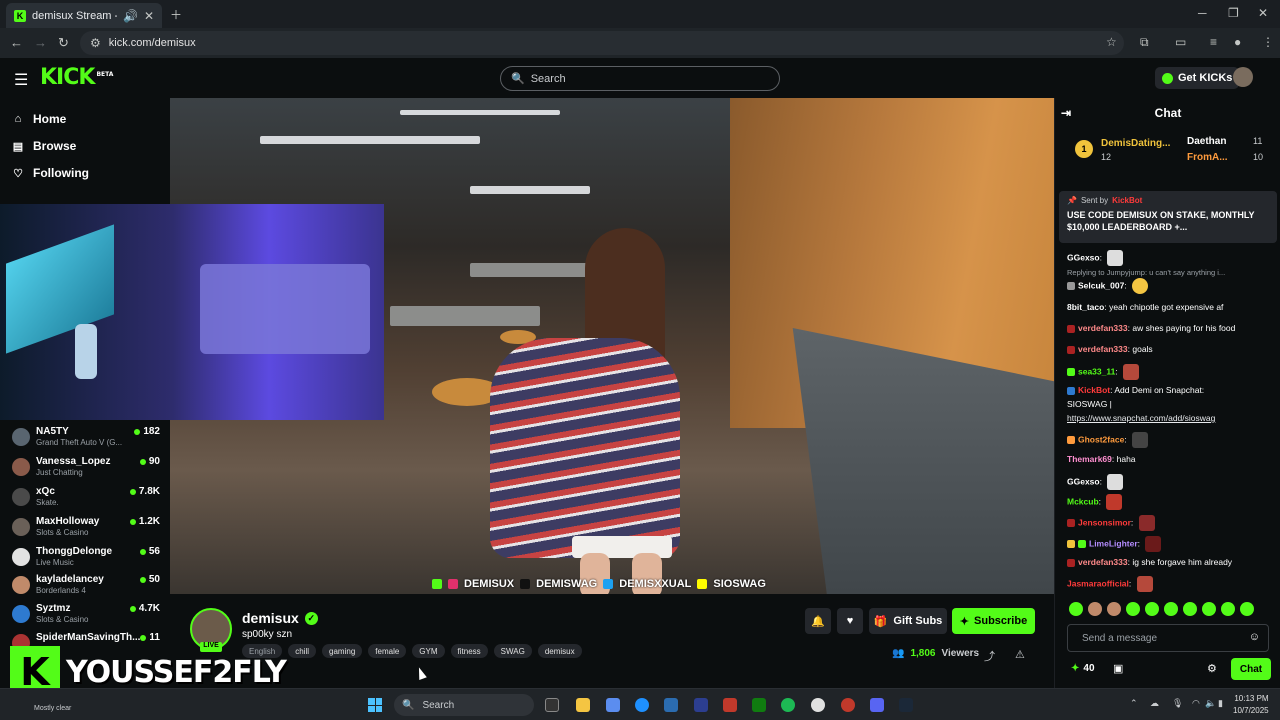 Image resolution: width=1280 pixels, height=720 pixels. What do you see at coordinates (759, 705) in the screenshot?
I see `xbox-icon` at bounding box center [759, 705].